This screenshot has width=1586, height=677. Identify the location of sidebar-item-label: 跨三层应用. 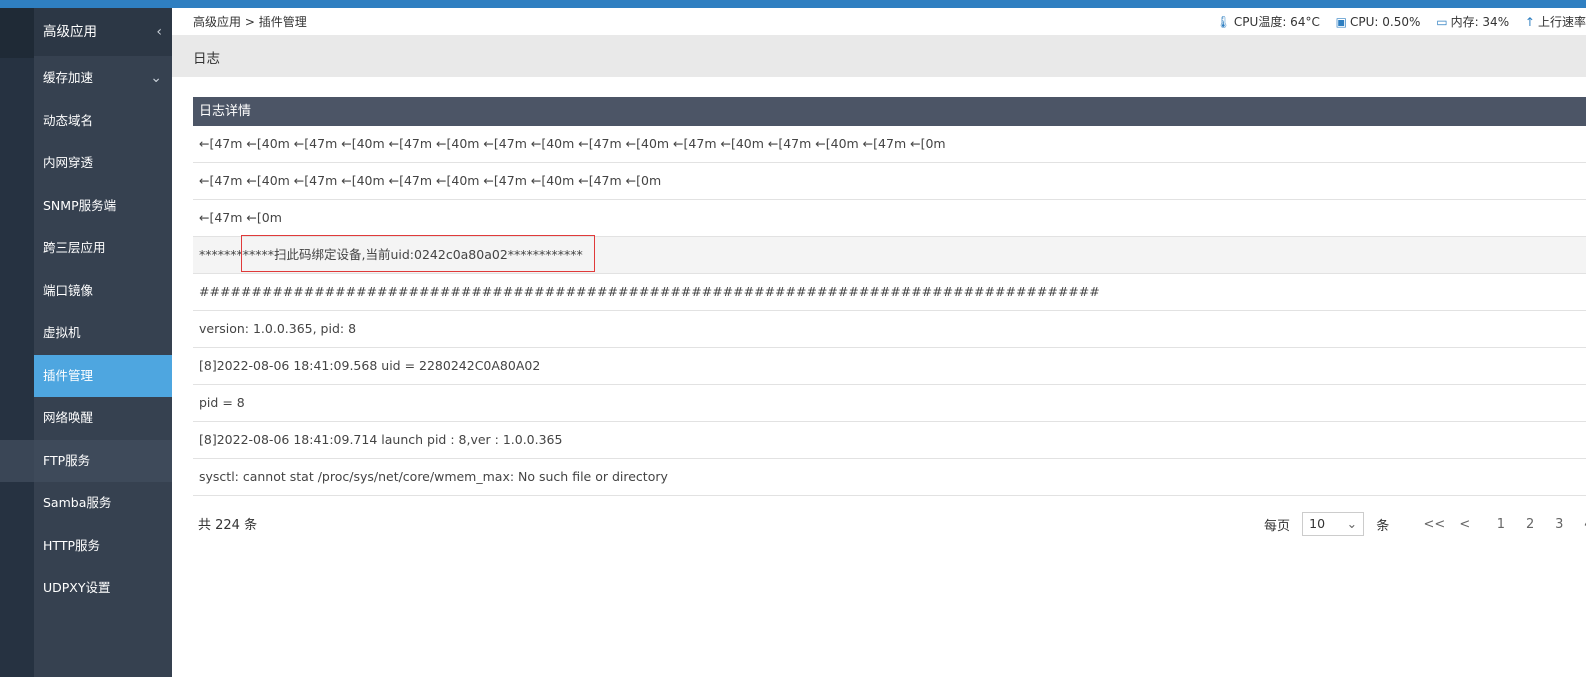
(74, 247).